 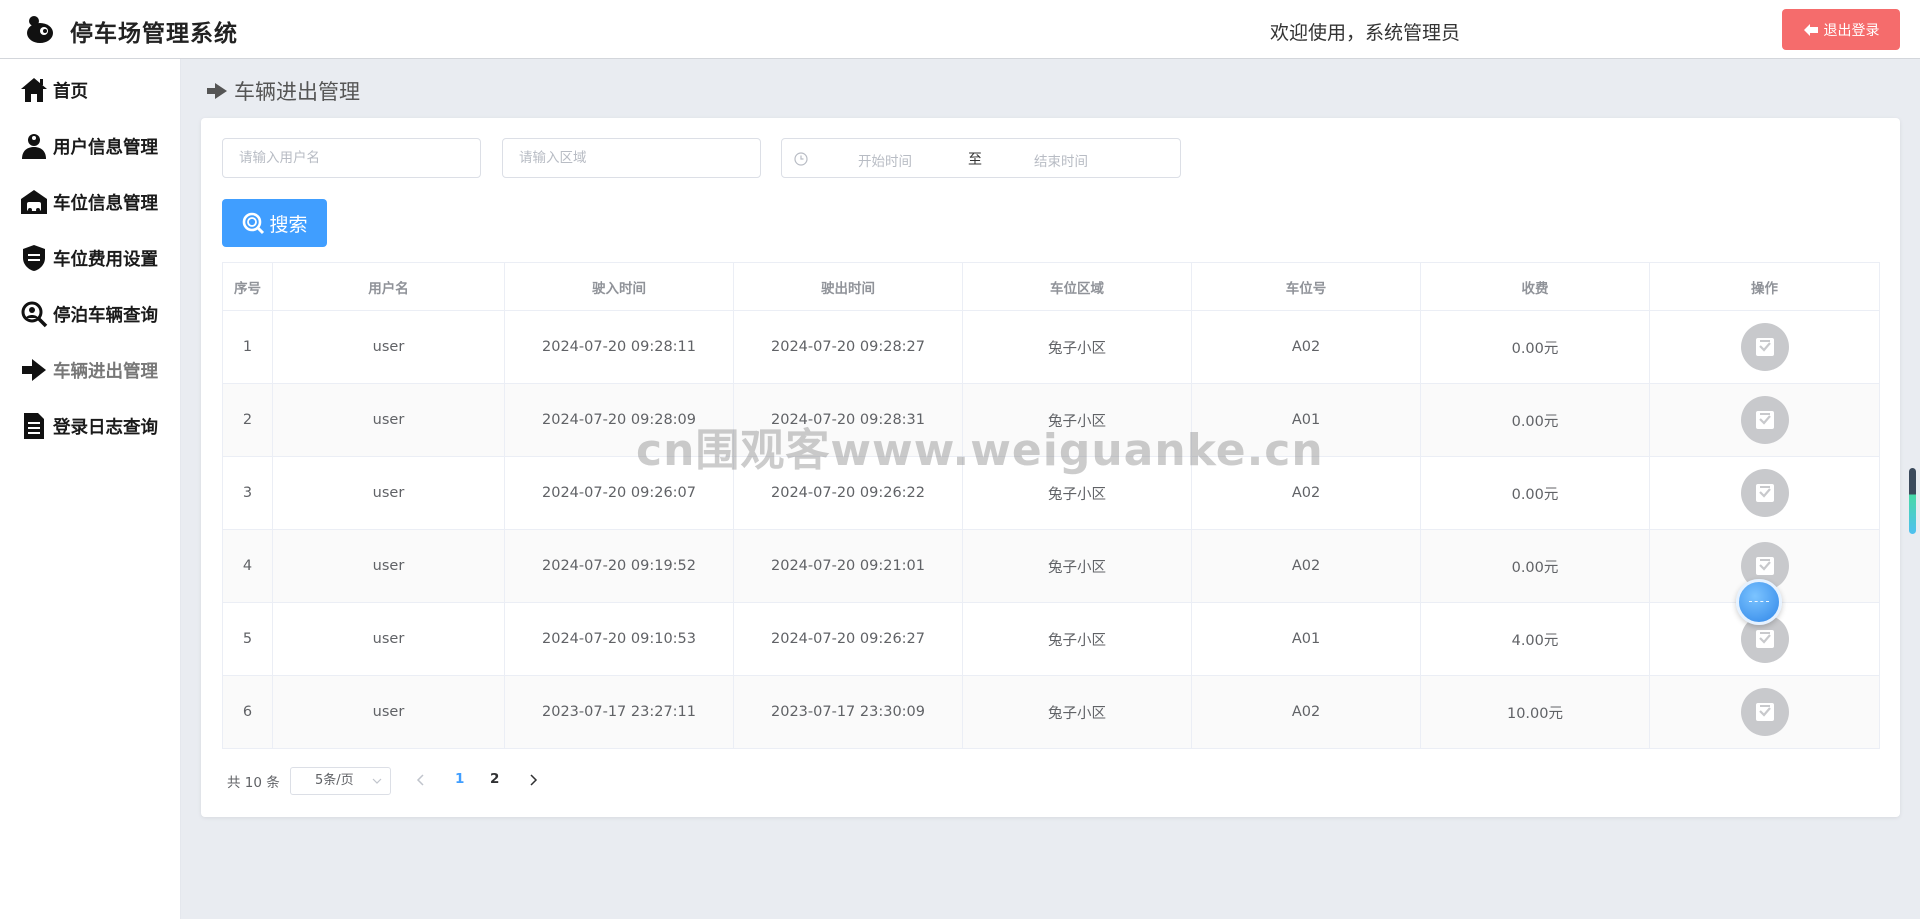 I want to click on cell-entry-time: 2024-07-20 09:28:09, so click(x=619, y=420).